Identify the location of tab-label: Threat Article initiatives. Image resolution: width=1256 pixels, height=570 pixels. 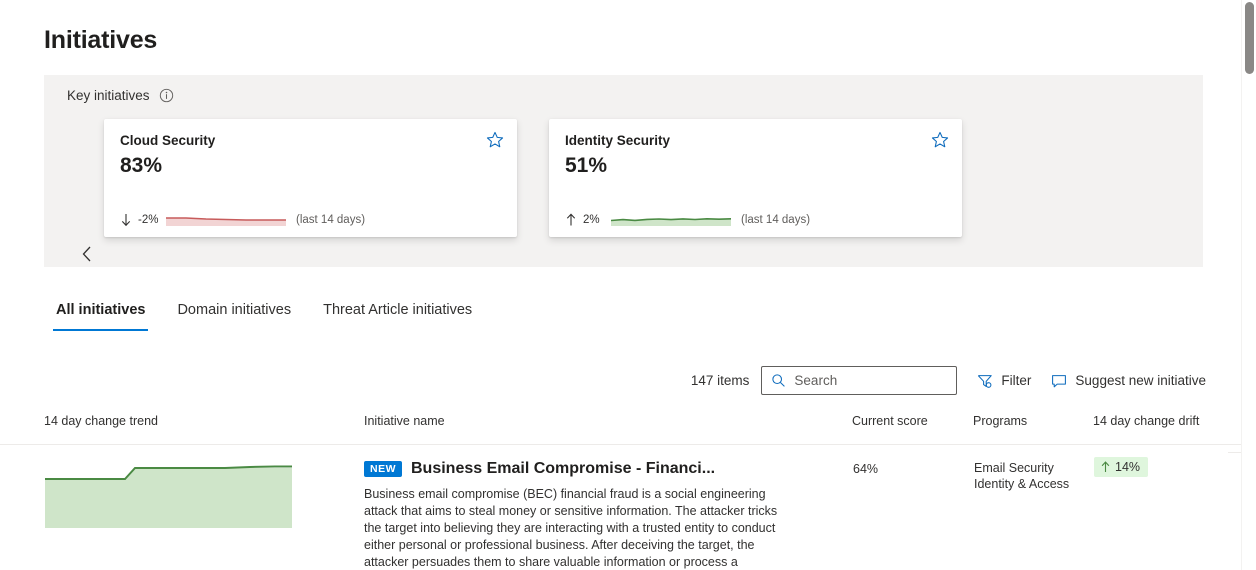
(398, 310).